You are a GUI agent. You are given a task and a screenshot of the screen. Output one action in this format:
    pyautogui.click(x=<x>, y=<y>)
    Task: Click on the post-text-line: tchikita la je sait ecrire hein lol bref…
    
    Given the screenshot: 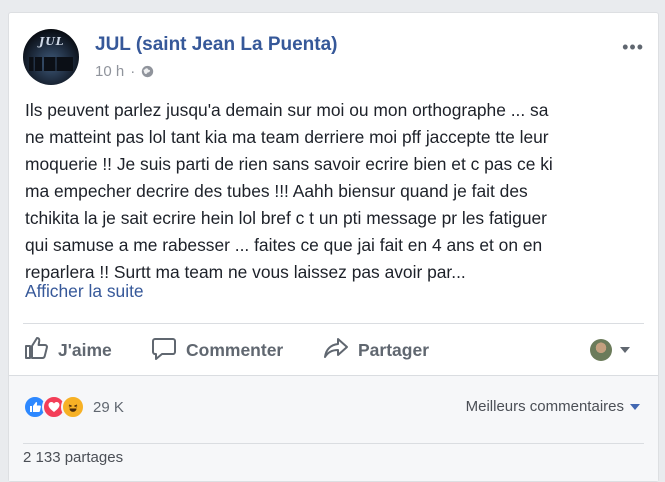 What is the action you would take?
    pyautogui.click(x=286, y=218)
    